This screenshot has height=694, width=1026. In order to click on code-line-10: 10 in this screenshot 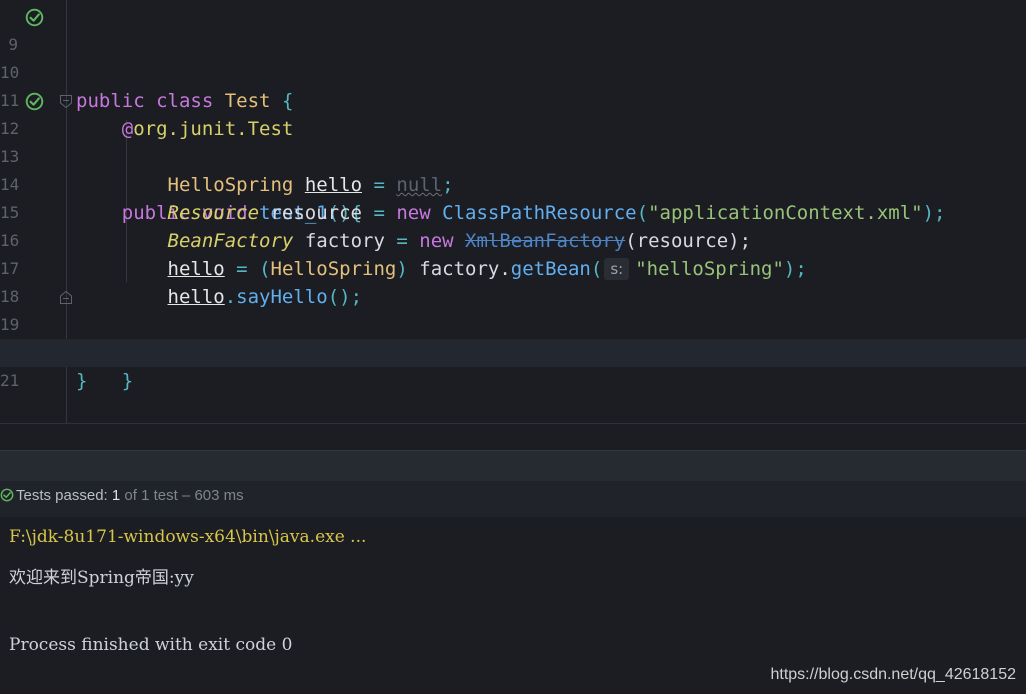, I will do `click(513, 56)`.